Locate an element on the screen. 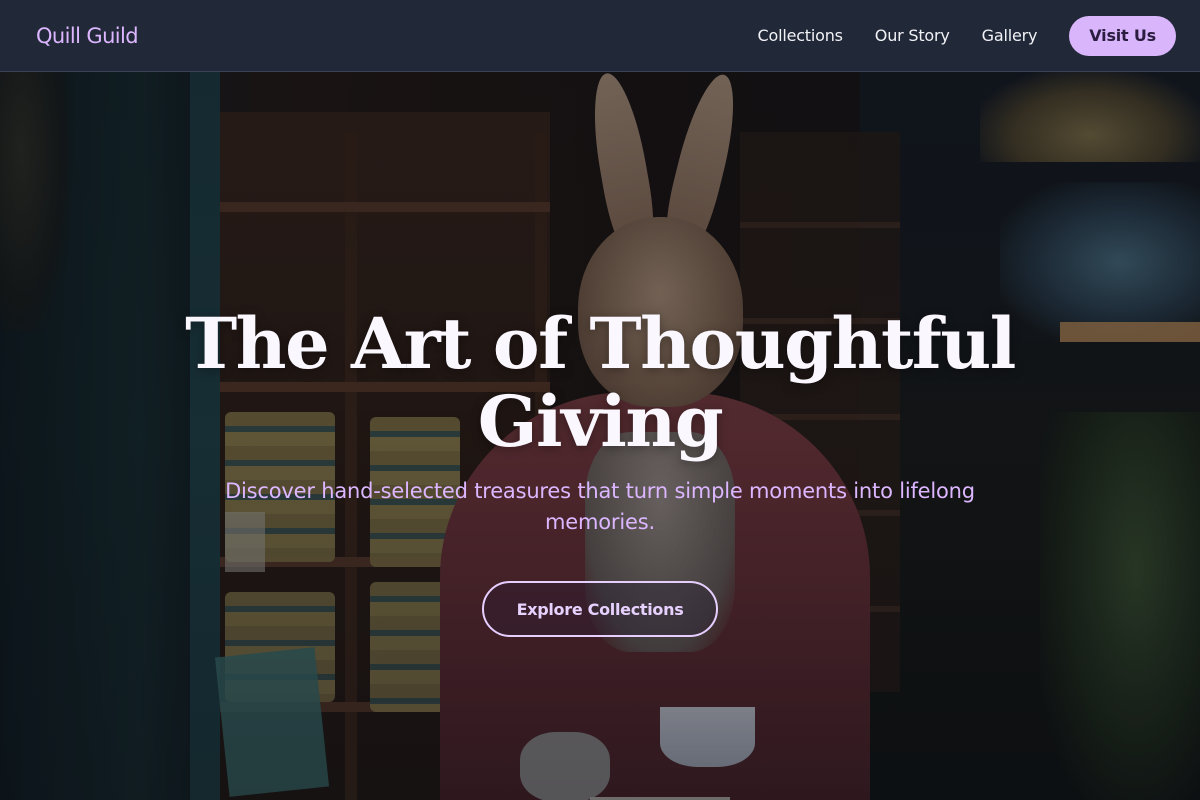  nav-link-our-story: Our Story is located at coordinates (912, 35).